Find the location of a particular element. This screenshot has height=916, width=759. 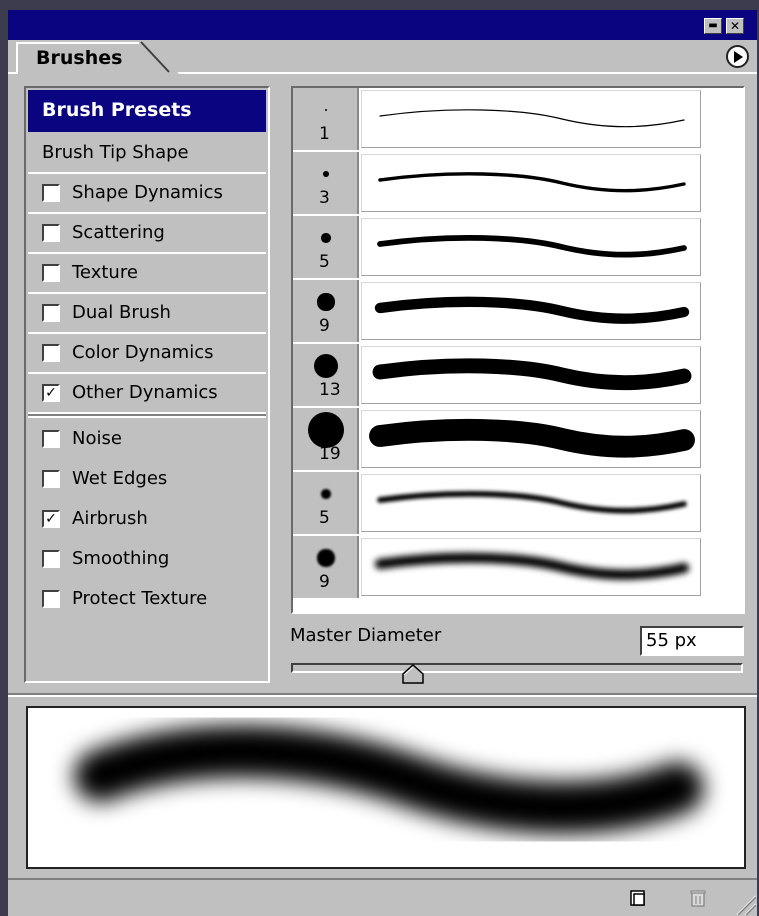

option-dual-brush: Dual Brush is located at coordinates (147, 314).